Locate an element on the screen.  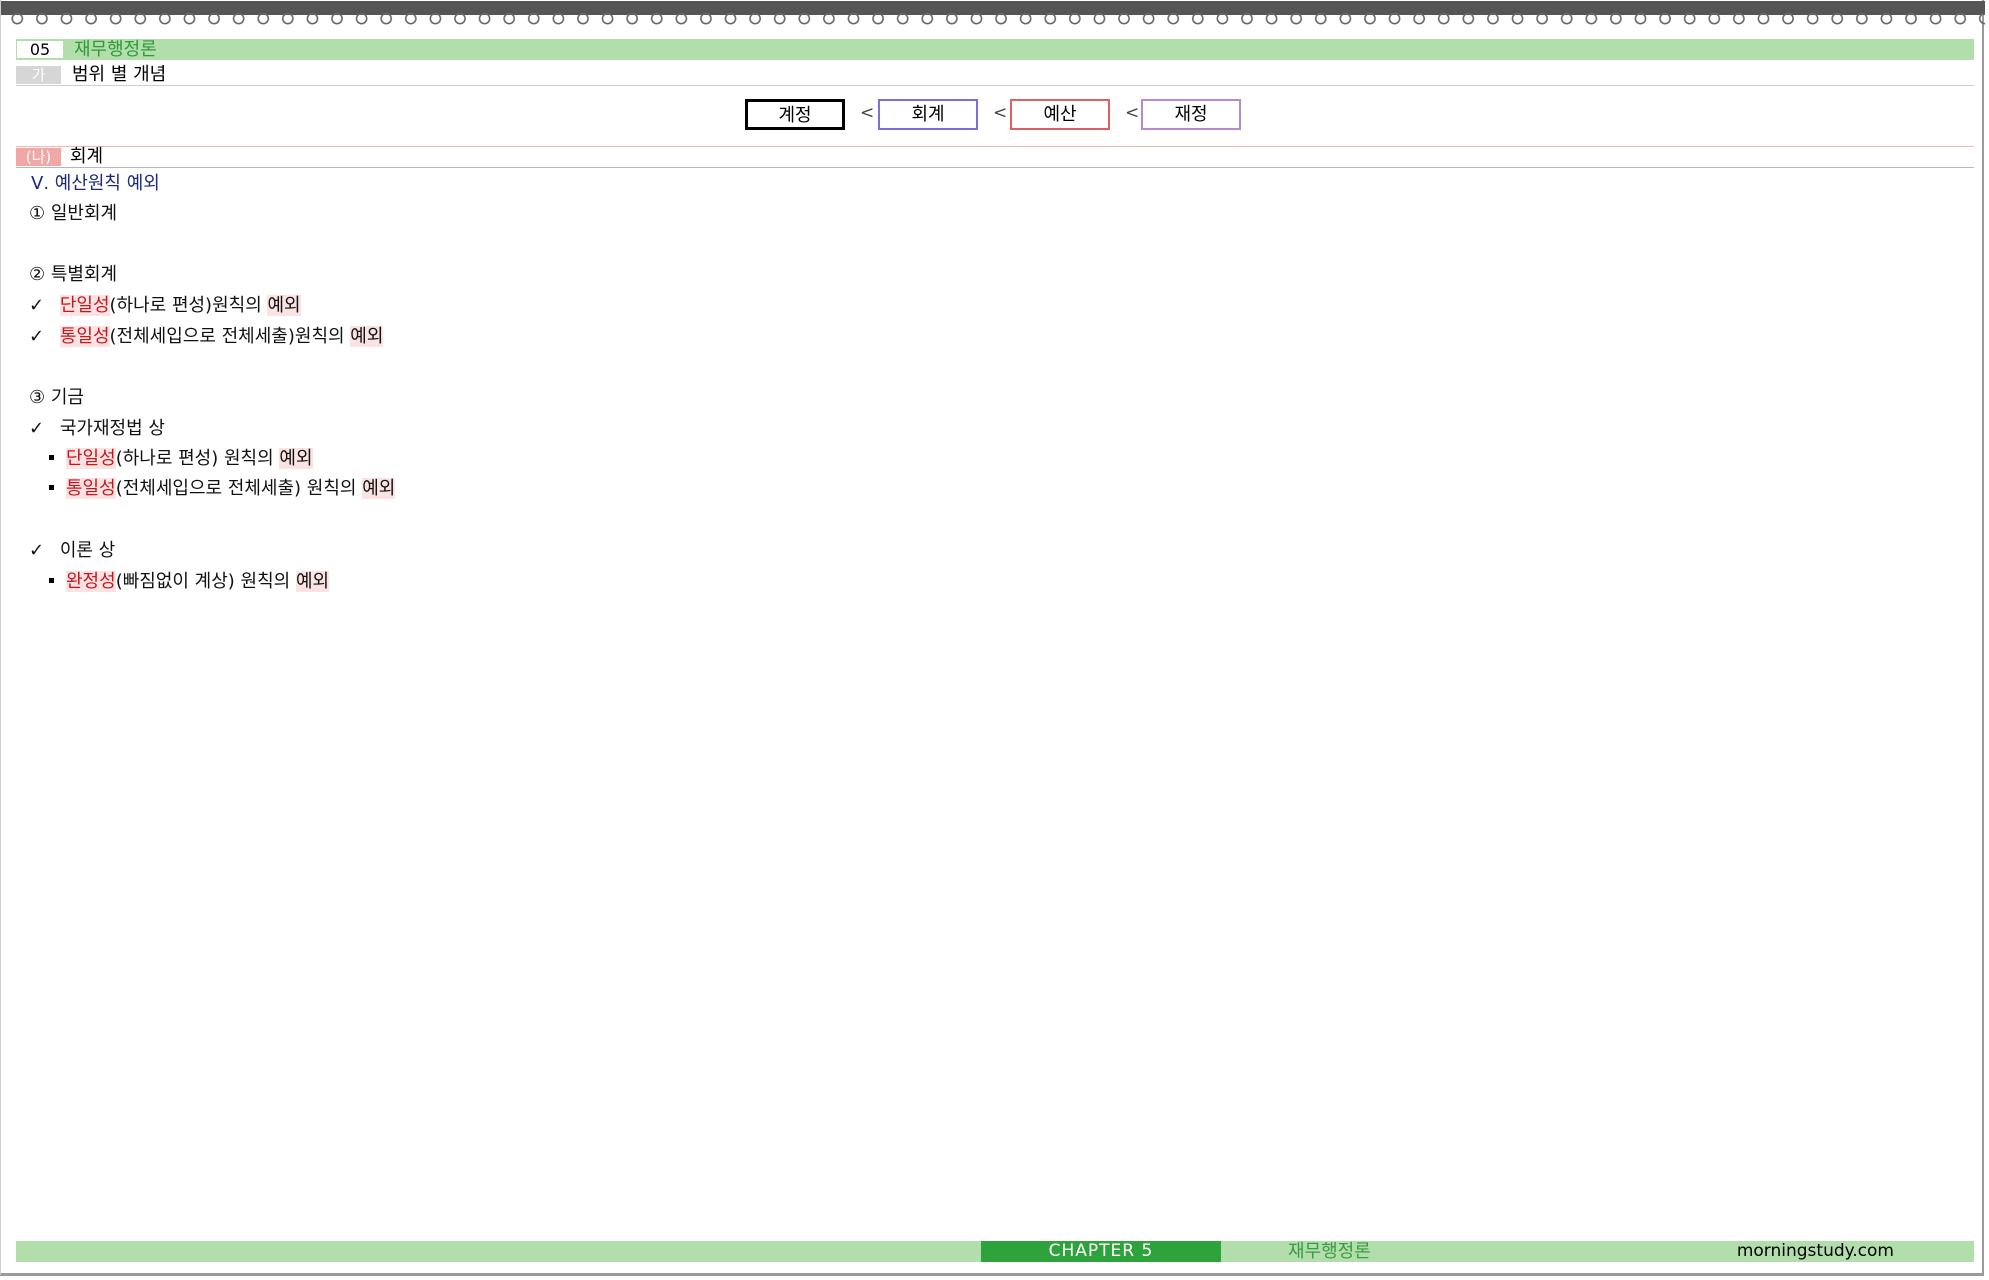
page-footer: CHAPTER 5 재무행정론 morningstudy.com is located at coordinates (995, 1251).